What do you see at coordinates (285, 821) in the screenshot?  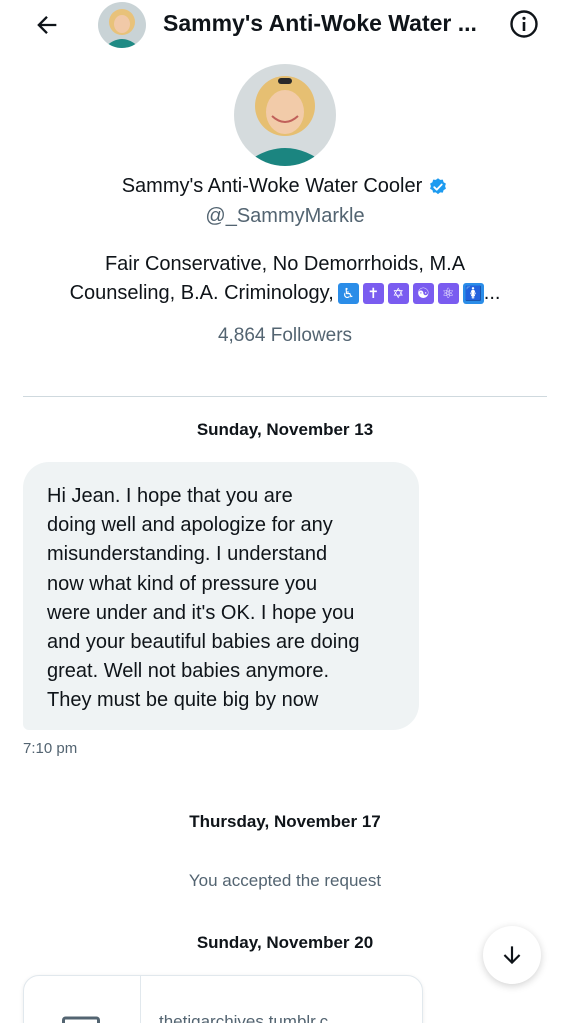 I see `date-separator: Thursday, November 17` at bounding box center [285, 821].